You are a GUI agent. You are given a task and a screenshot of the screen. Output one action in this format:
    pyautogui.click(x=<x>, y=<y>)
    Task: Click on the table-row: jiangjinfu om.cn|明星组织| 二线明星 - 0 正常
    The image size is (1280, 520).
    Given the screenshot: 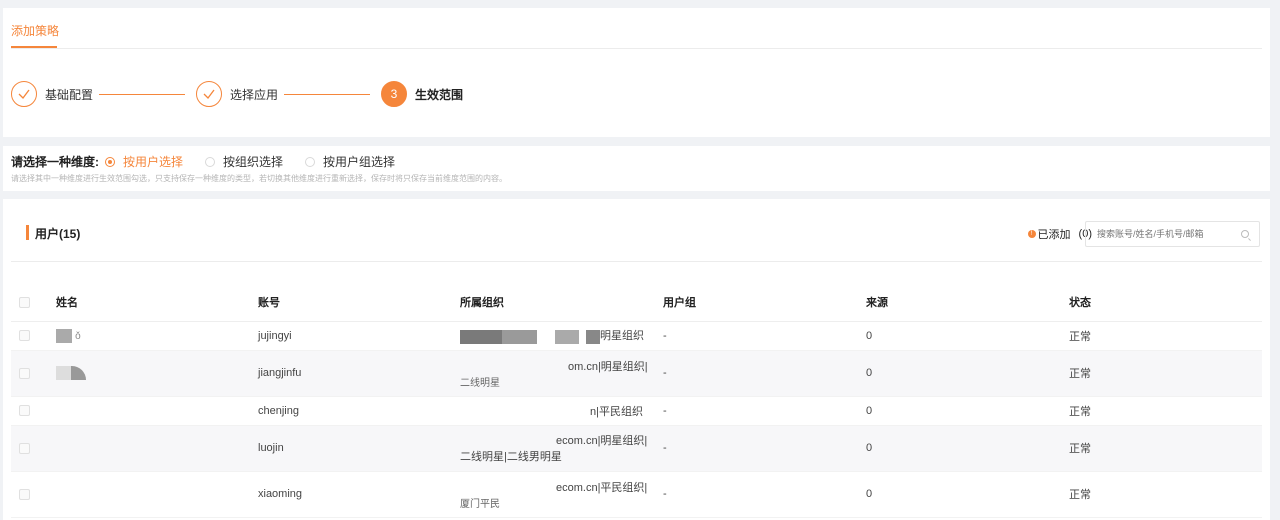 What is the action you would take?
    pyautogui.click(x=636, y=373)
    